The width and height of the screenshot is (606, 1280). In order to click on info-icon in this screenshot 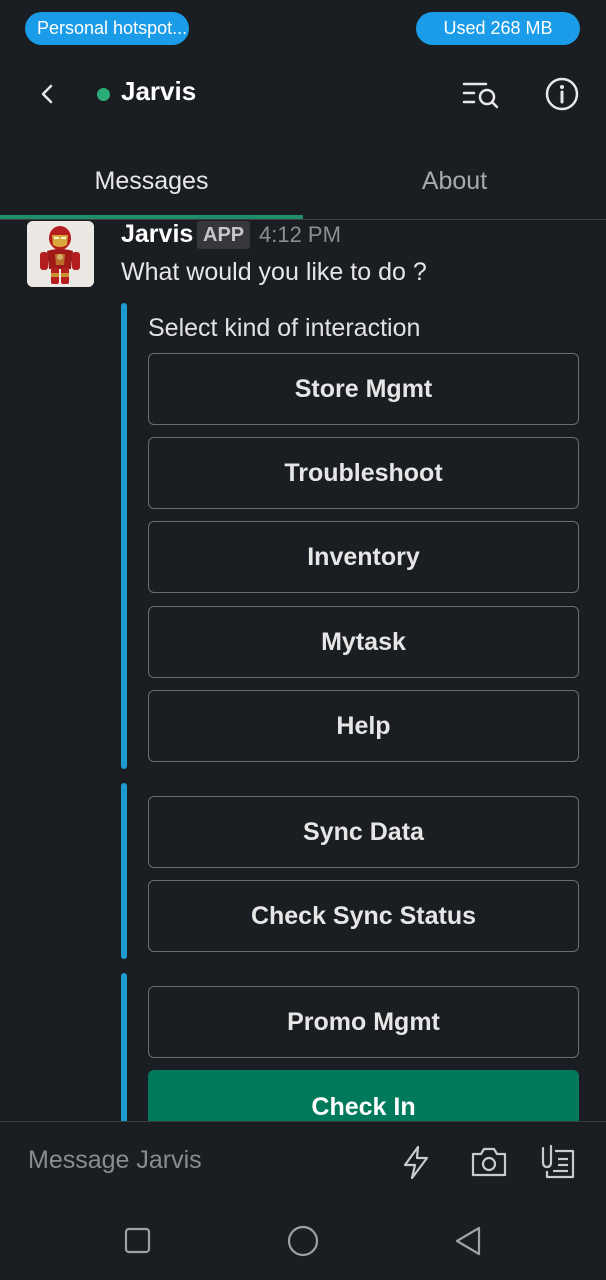, I will do `click(562, 94)`.